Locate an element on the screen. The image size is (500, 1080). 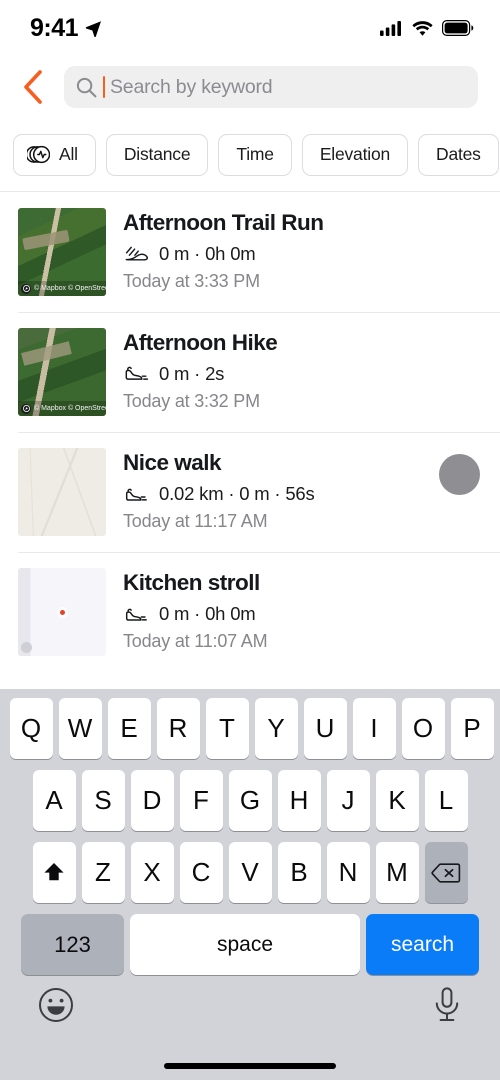
key-space: space is located at coordinates (245, 944).